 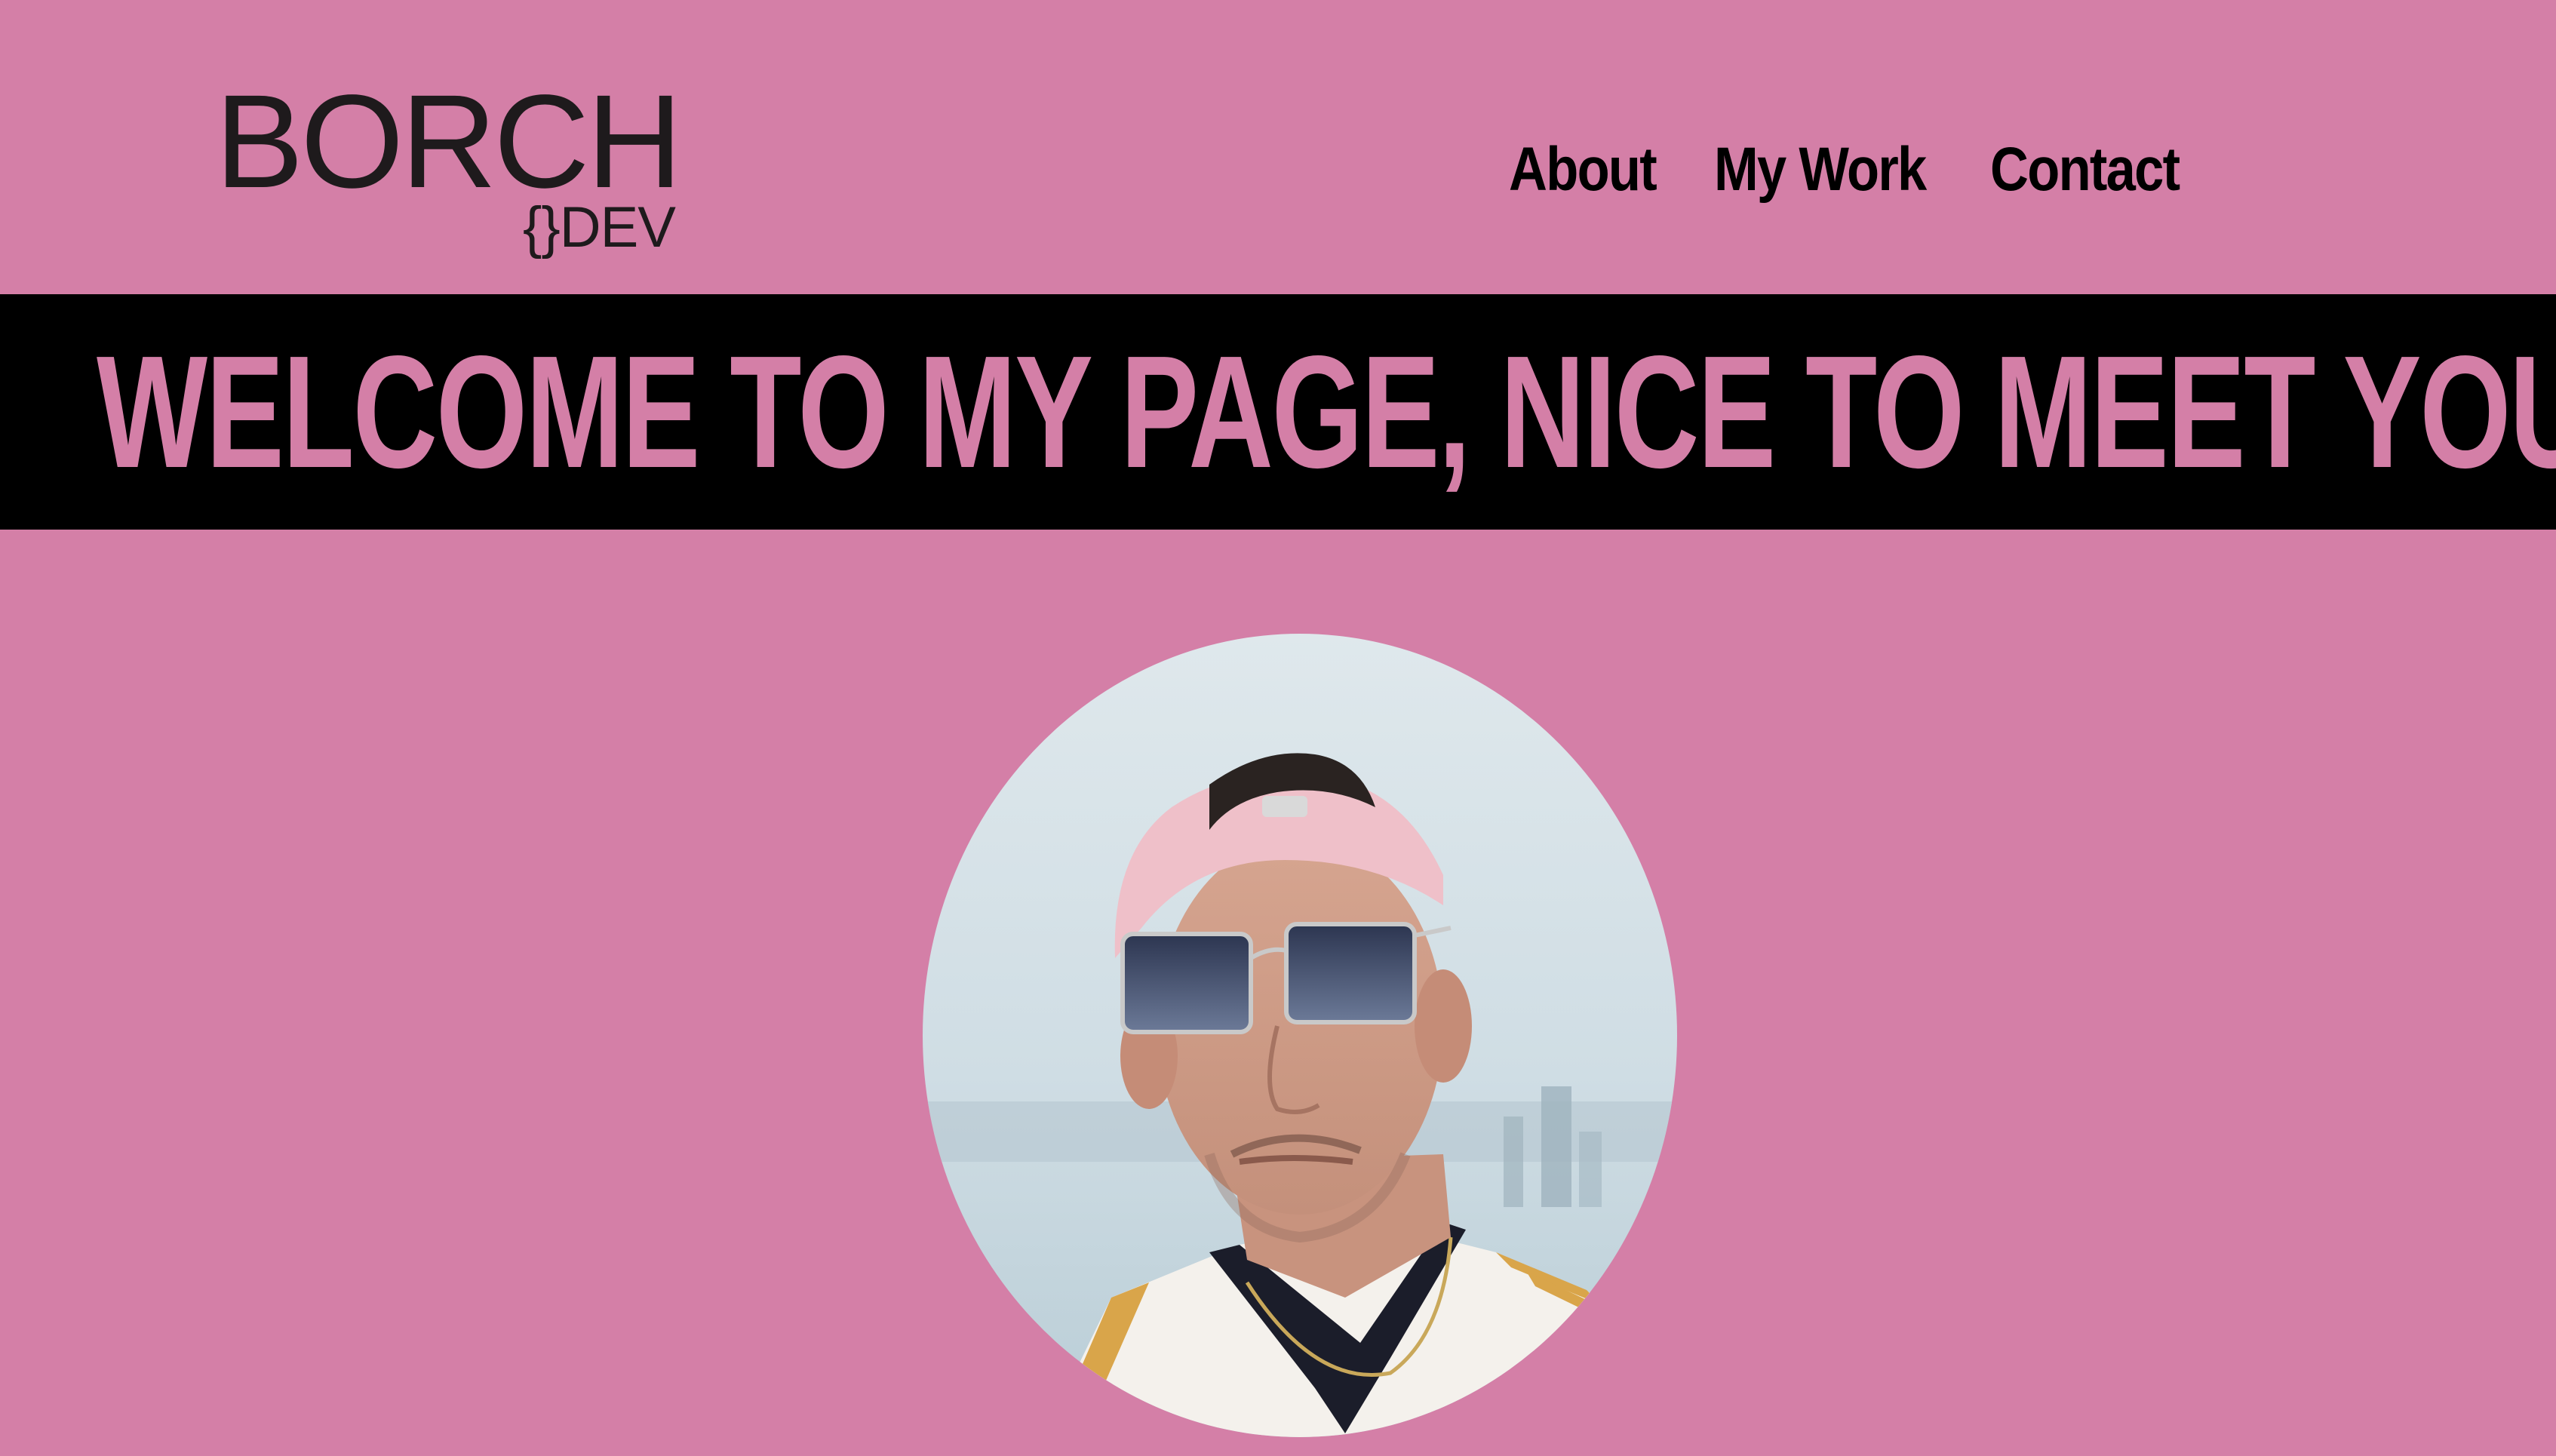 I want to click on logo-subtitle: {}DEV, so click(x=599, y=227).